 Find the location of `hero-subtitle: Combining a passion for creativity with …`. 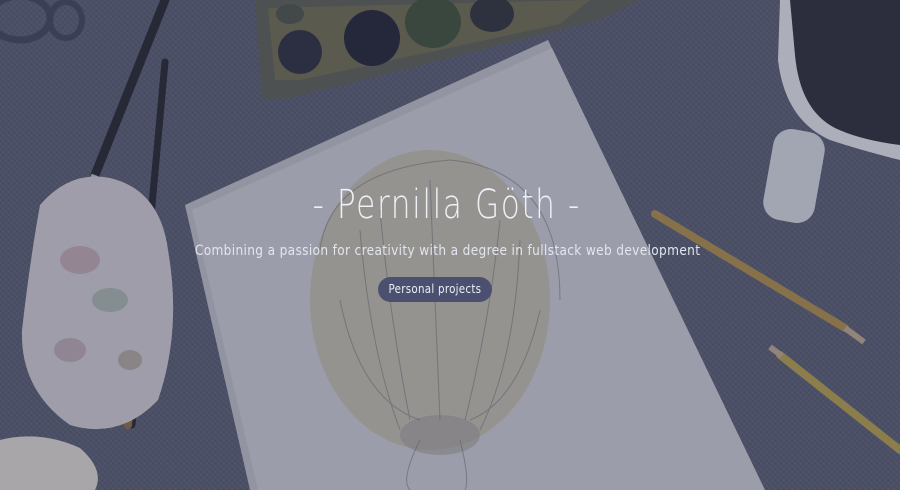

hero-subtitle: Combining a passion for creativity with … is located at coordinates (447, 251).